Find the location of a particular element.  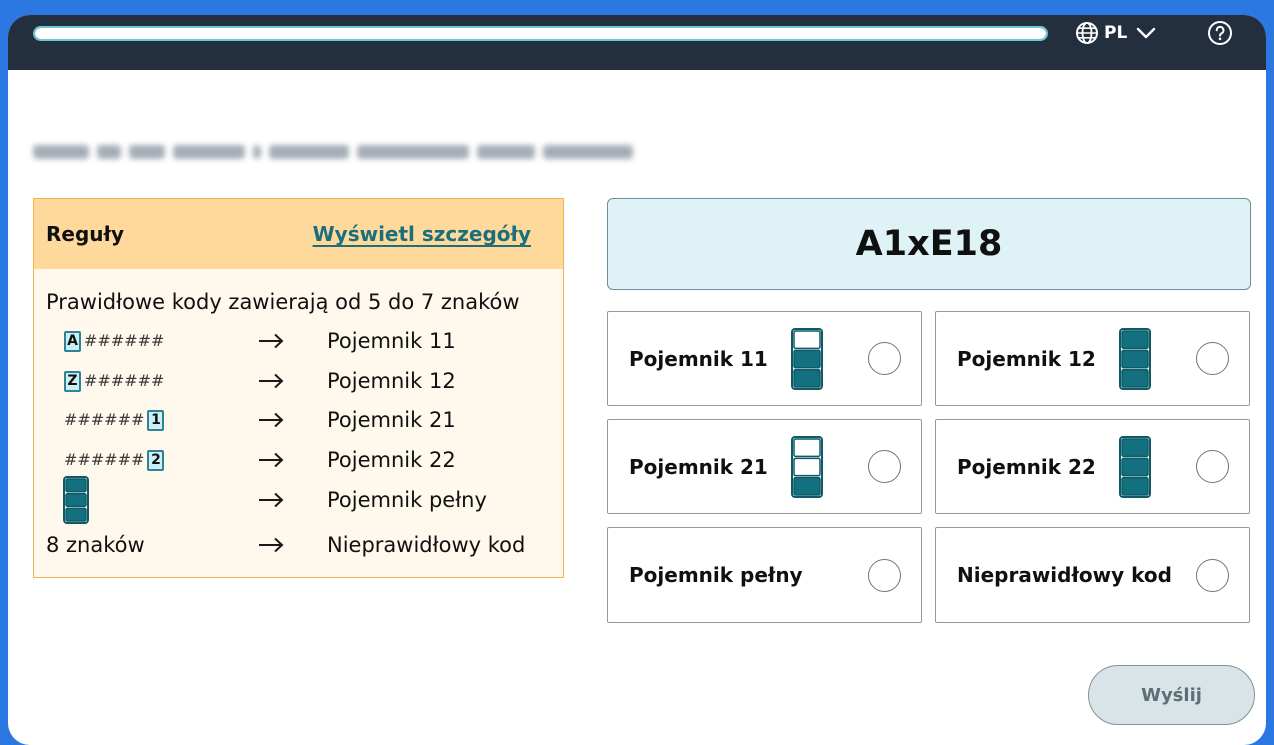

option-label: Nieprawidłowy kod is located at coordinates (1064, 575).